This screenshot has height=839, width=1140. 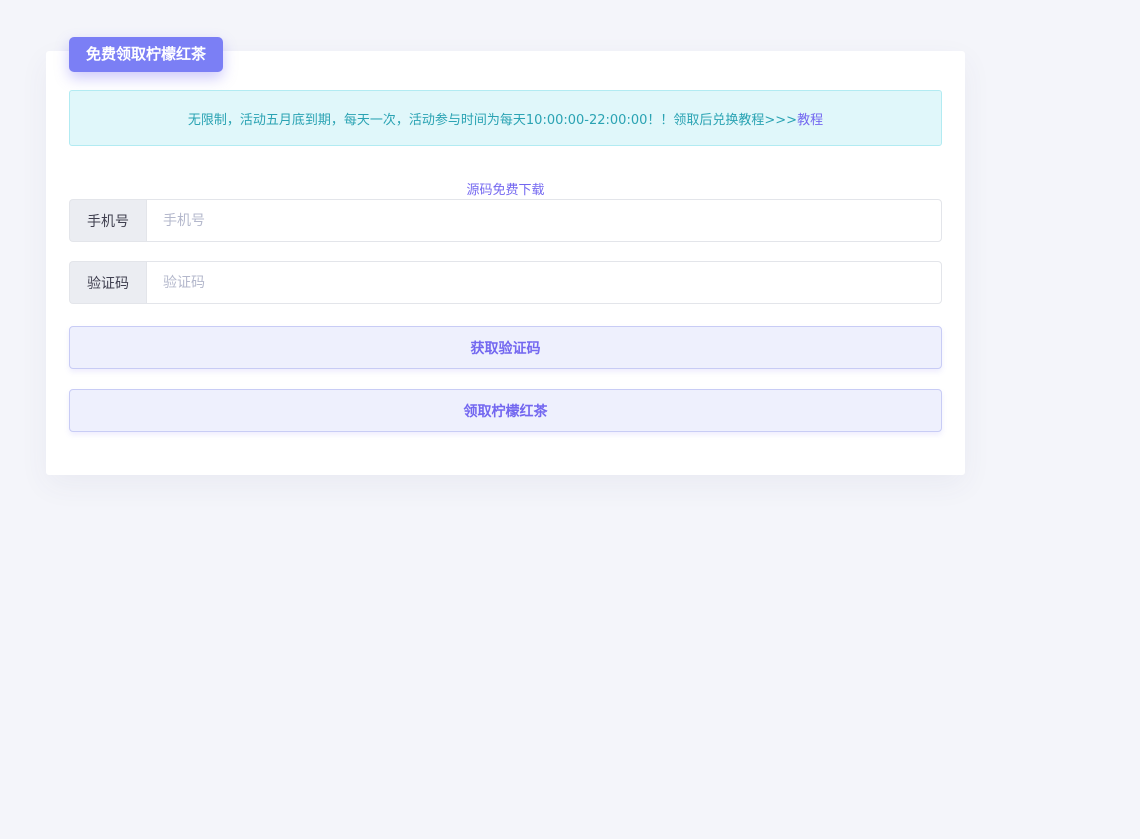 I want to click on phone-input, so click(x=544, y=220).